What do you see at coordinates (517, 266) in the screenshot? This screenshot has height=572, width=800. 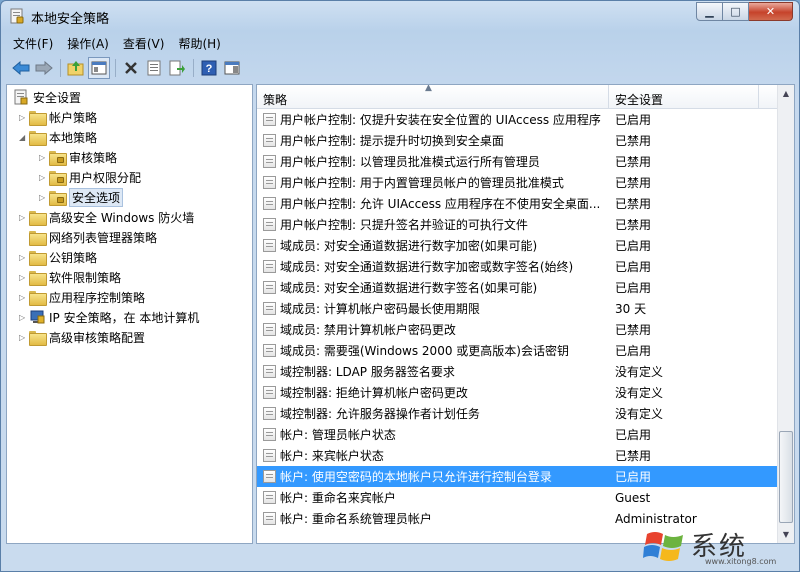 I see `table-row: 域成员: 对安全通道数据进行数字加密或数字签名(始终) 已启用` at bounding box center [517, 266].